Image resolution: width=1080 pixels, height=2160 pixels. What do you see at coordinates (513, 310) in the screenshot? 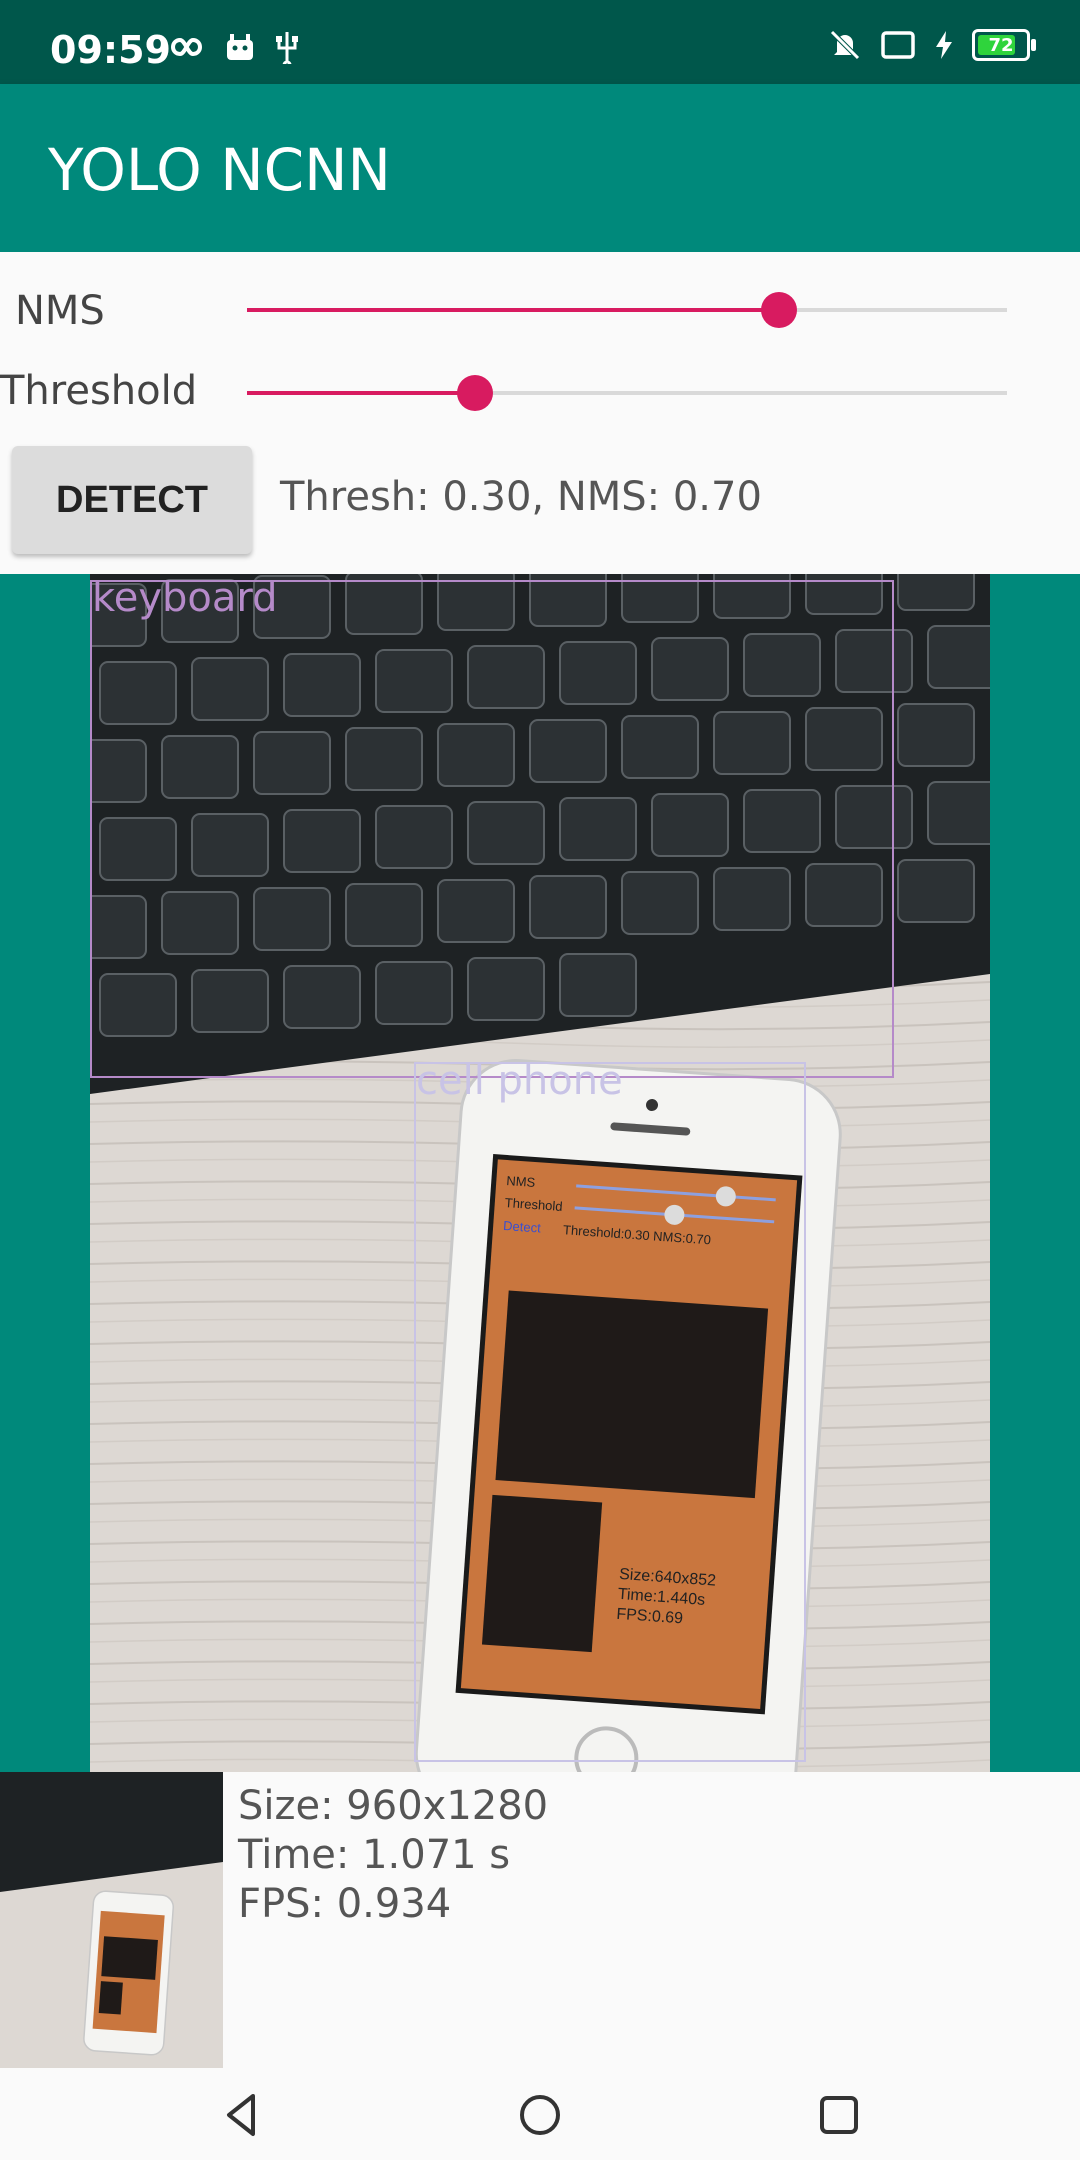
I see `nms-slider-fill` at bounding box center [513, 310].